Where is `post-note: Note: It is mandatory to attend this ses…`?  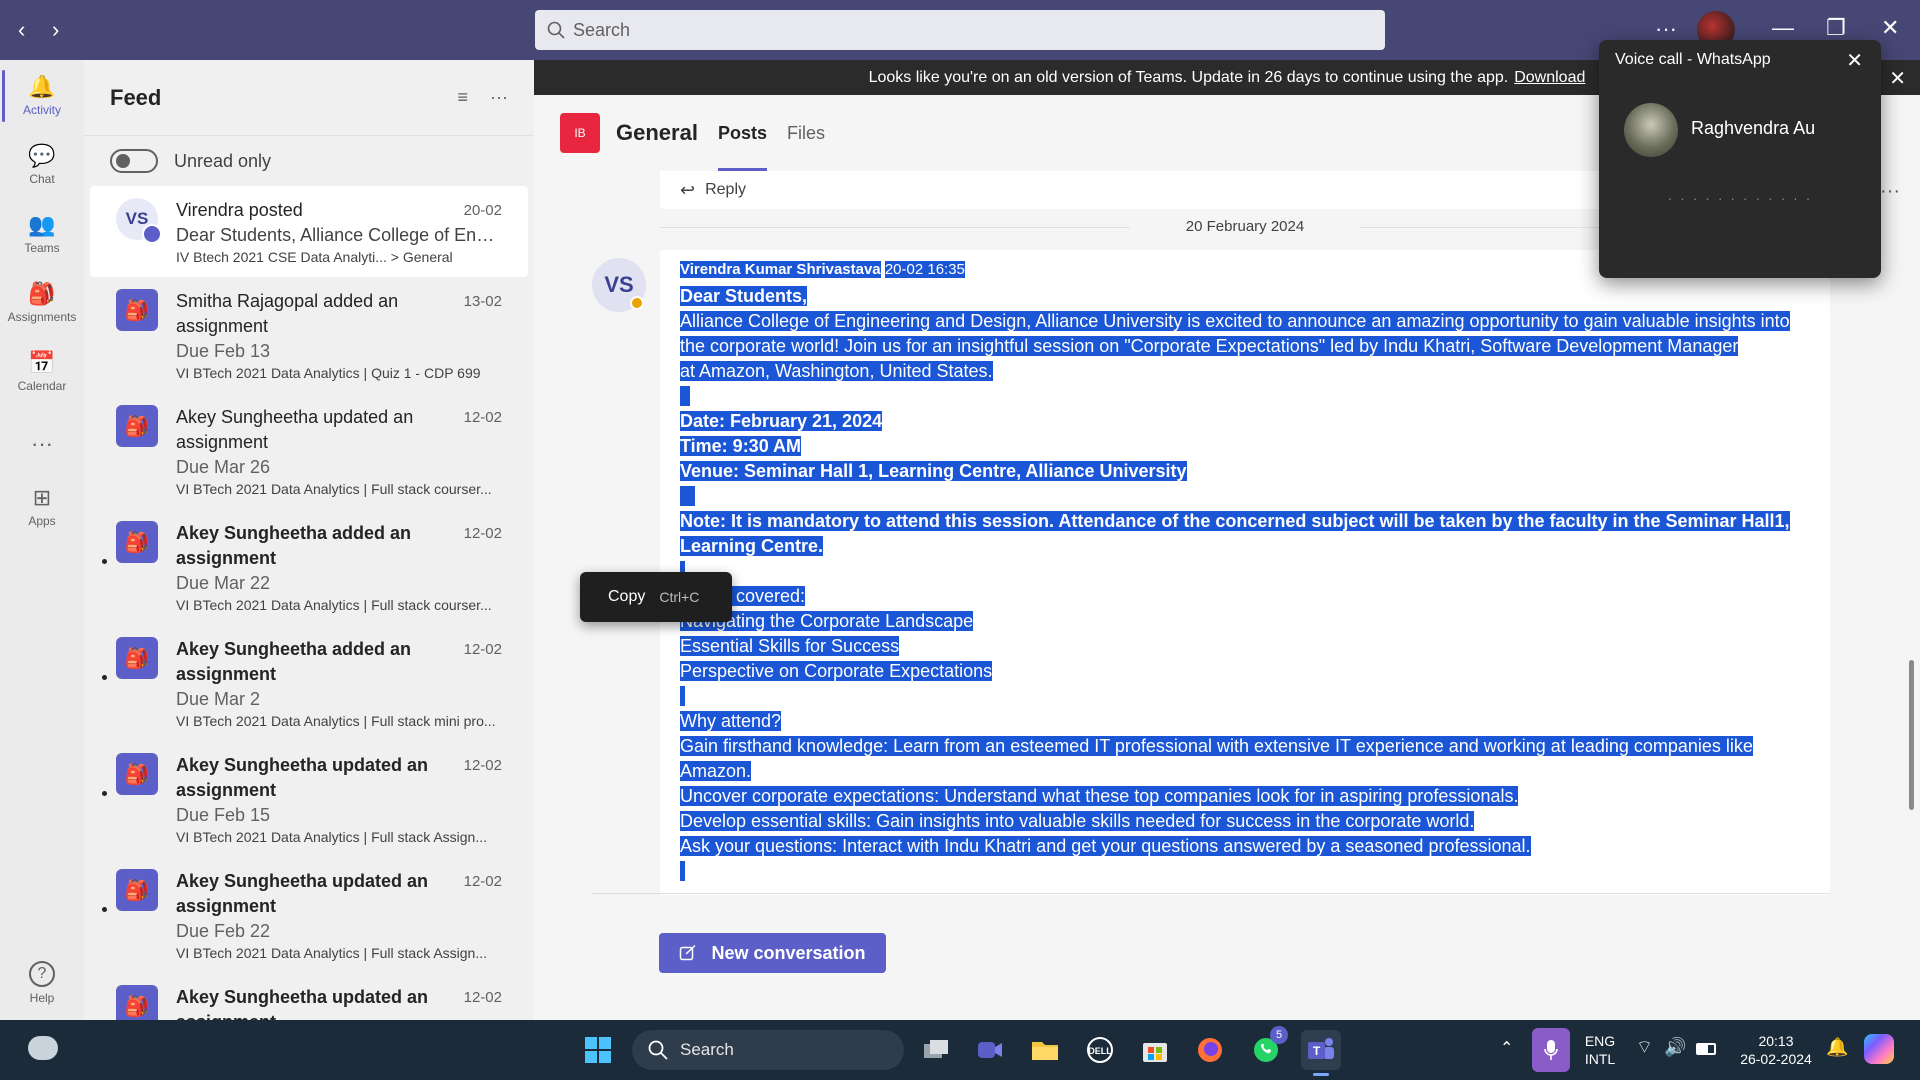
post-note: Note: It is mandatory to attend this ses… is located at coordinates (1235, 521).